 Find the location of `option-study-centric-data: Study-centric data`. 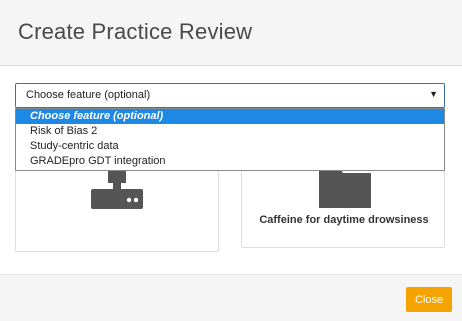

option-study-centric-data: Study-centric data is located at coordinates (230, 146).